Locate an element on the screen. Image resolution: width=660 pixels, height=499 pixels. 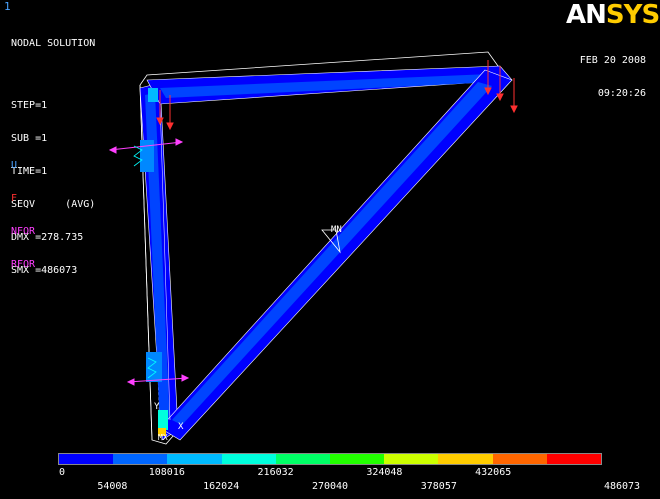
contour-color-bar is located at coordinates (330, 459).